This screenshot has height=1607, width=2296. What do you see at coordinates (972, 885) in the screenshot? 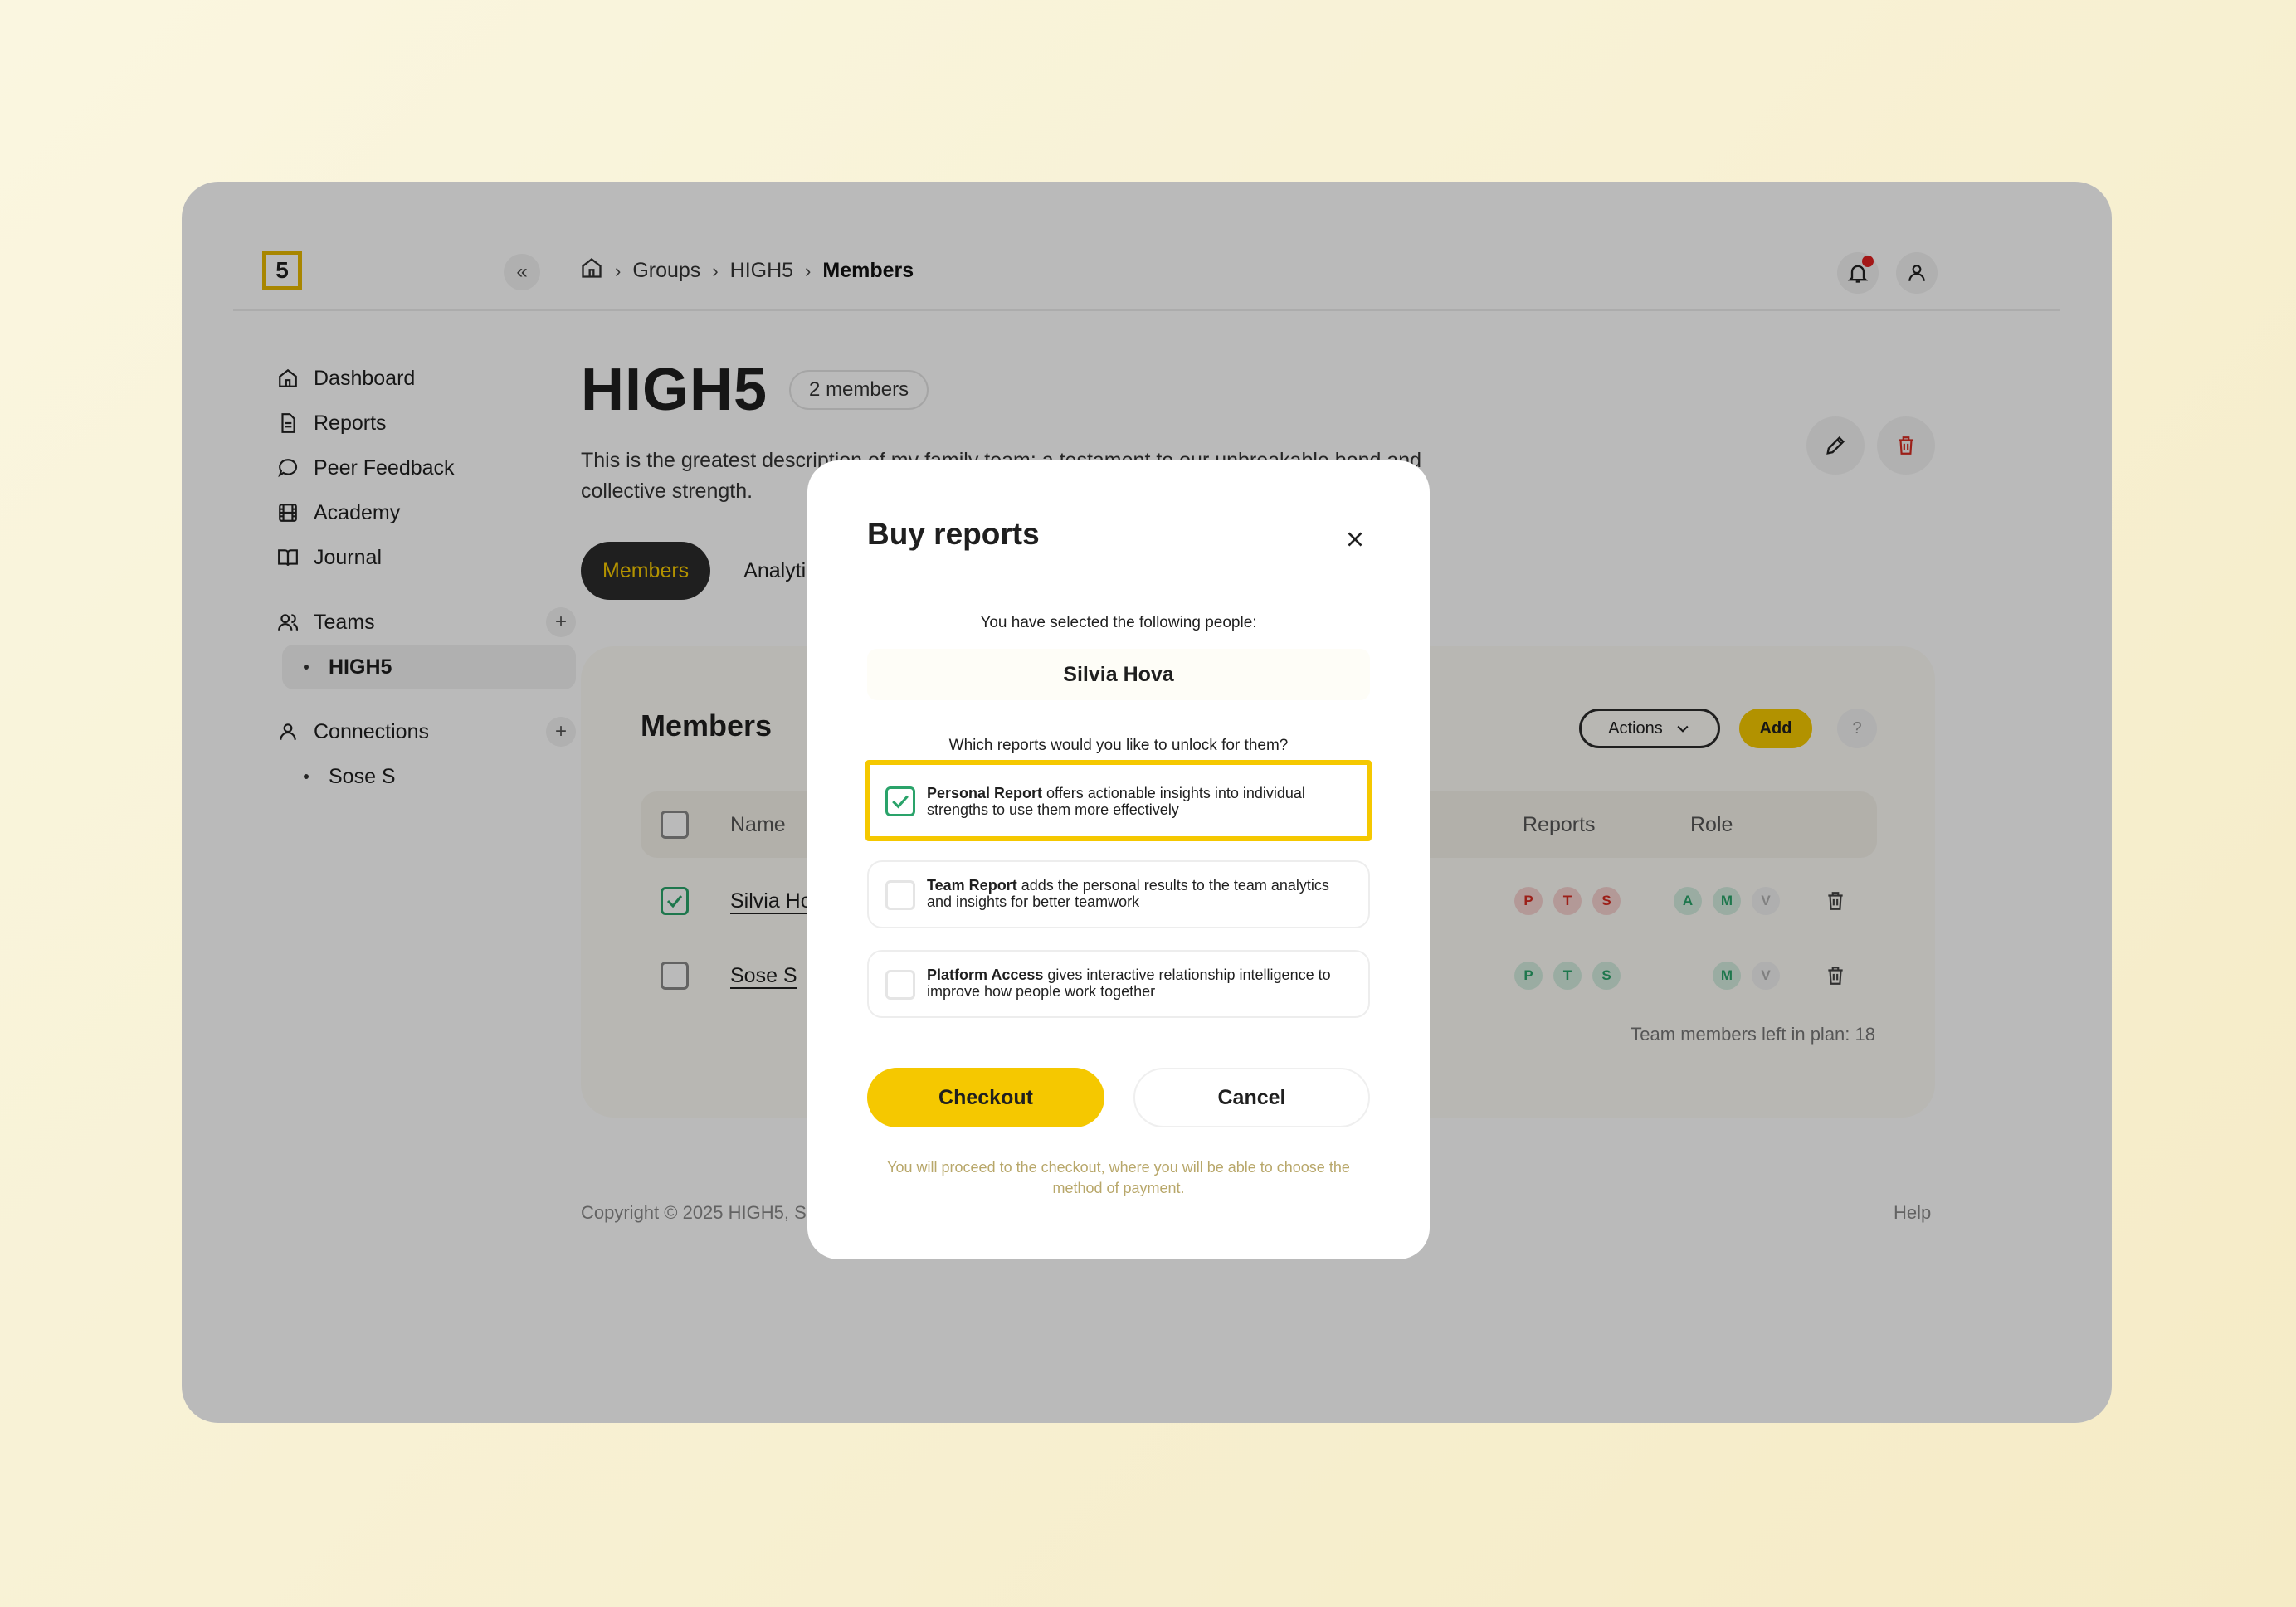
I see `option-title: Team Report` at bounding box center [972, 885].